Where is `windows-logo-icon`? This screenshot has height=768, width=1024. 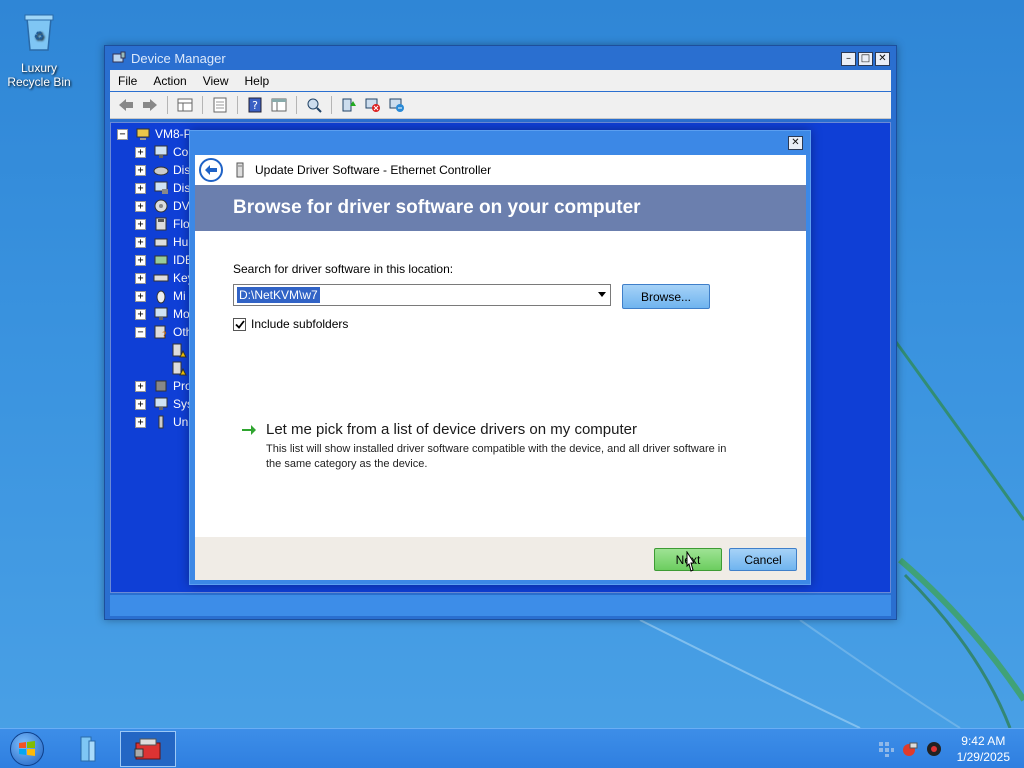
windows-logo-icon is located at coordinates (27, 748).